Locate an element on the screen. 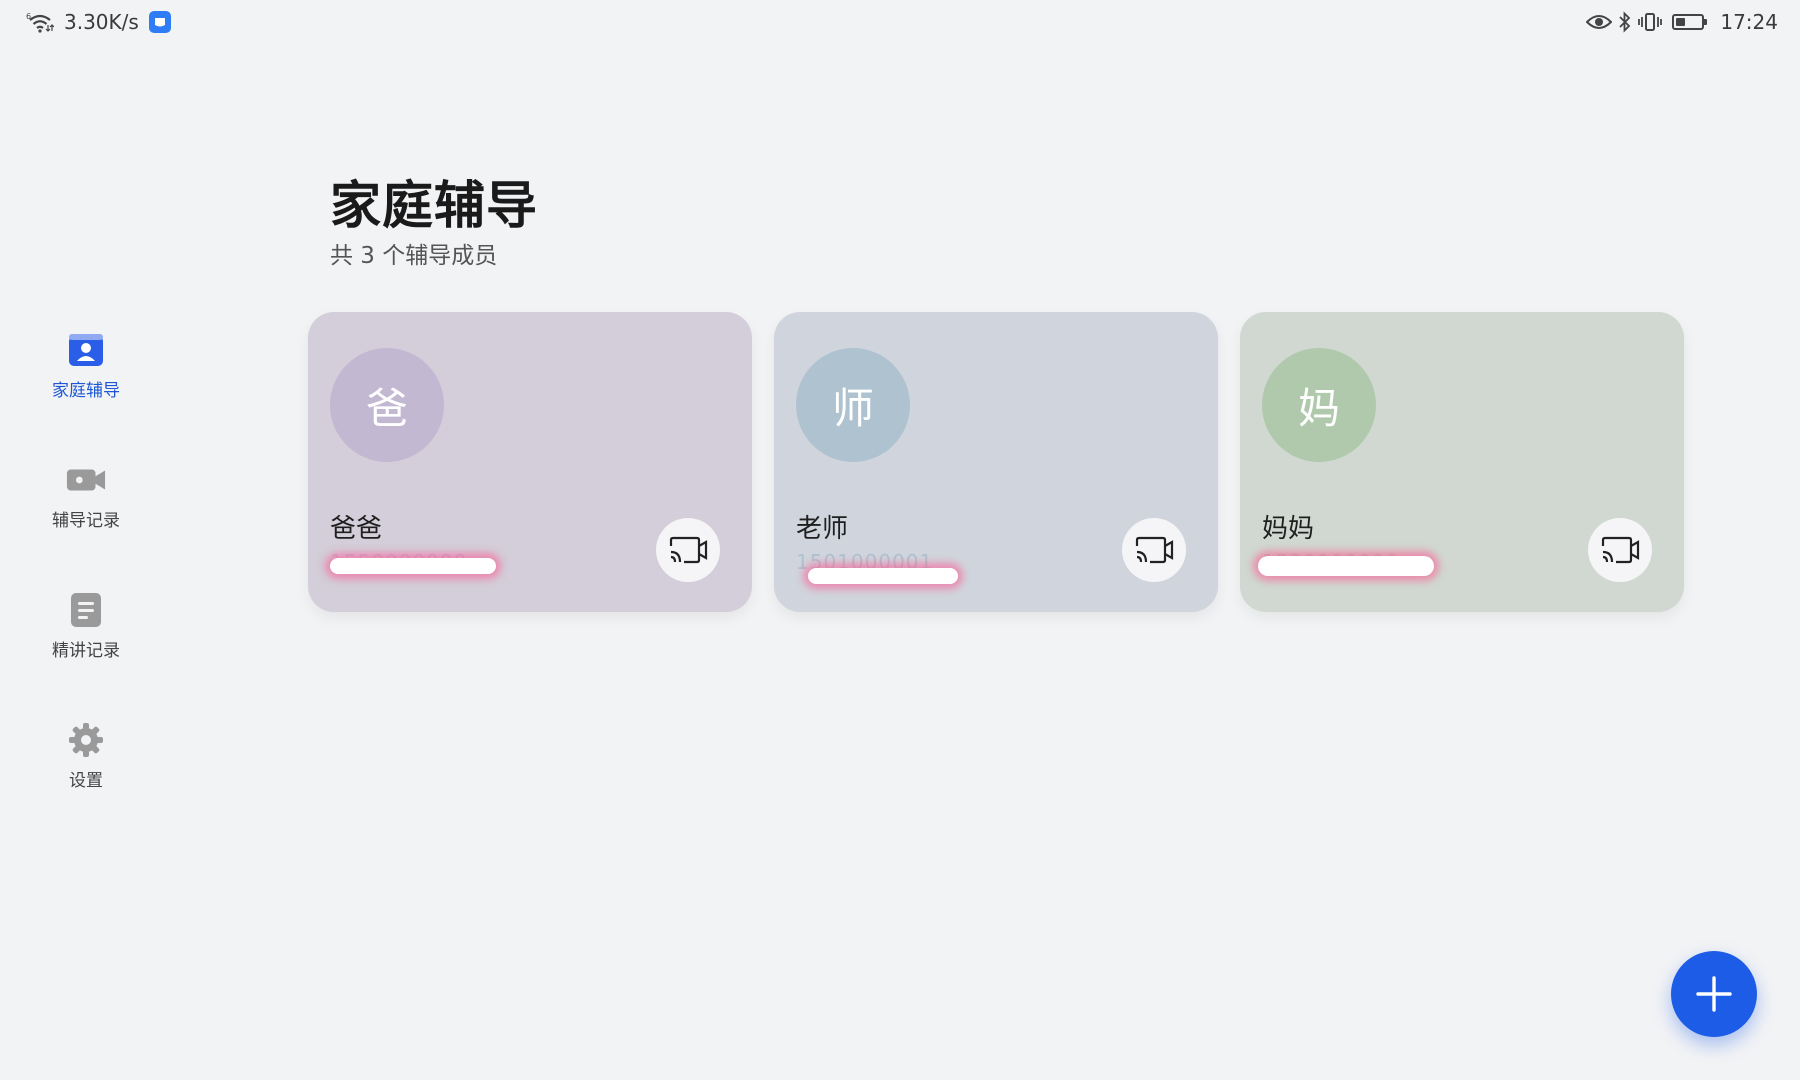  battery-icon is located at coordinates (1690, 22).